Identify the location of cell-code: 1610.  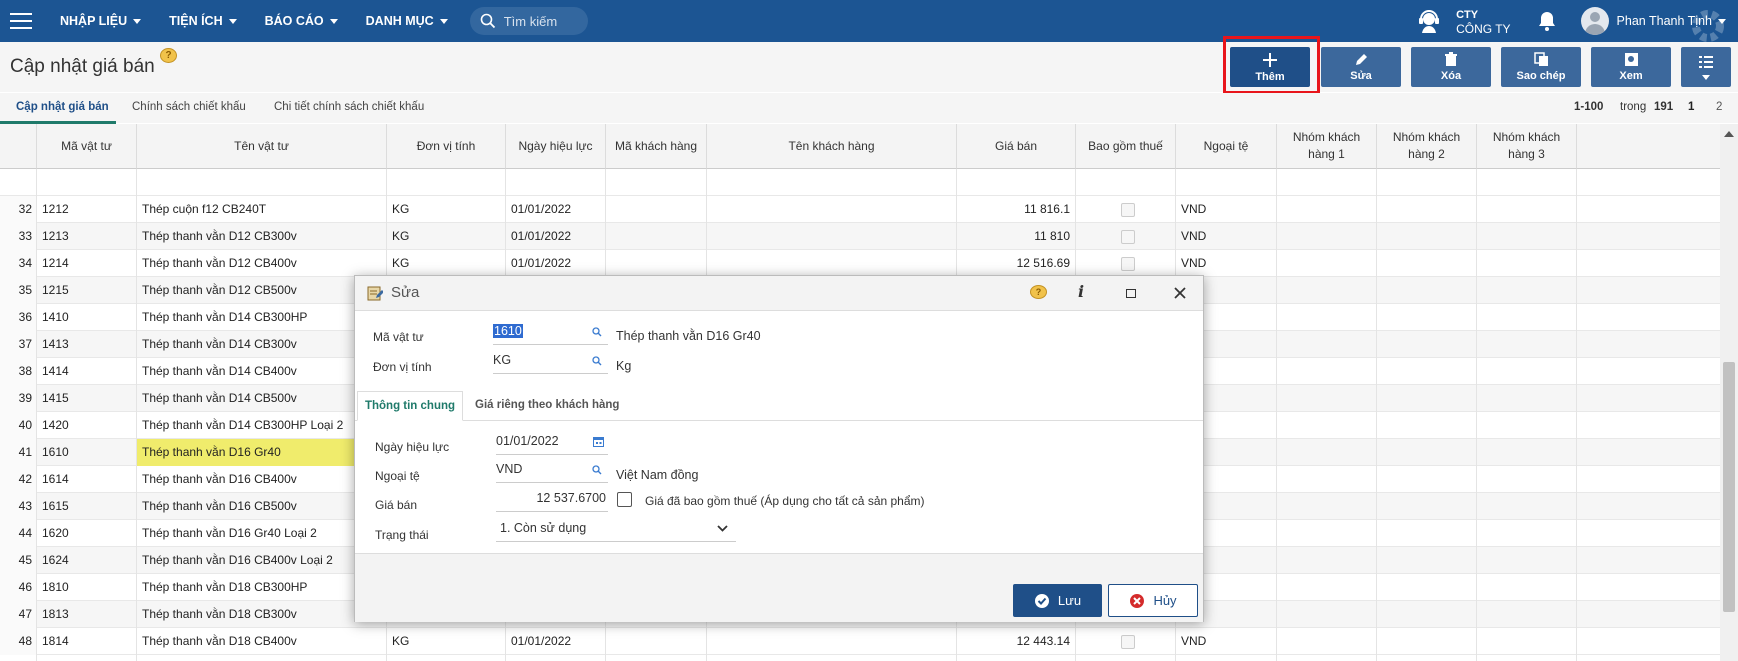
(87, 452).